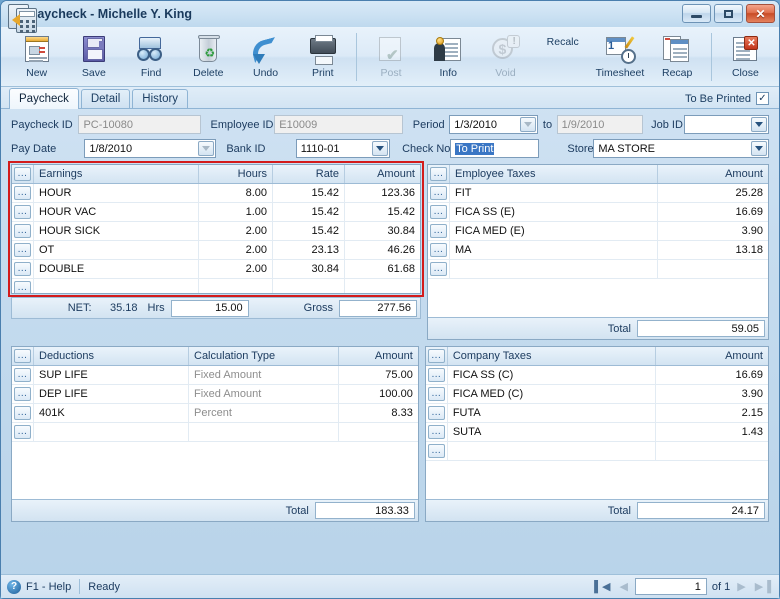 The width and height of the screenshot is (780, 599). What do you see at coordinates (111, 375) in the screenshot?
I see `deduction-name-cell: SUP LIFE` at bounding box center [111, 375].